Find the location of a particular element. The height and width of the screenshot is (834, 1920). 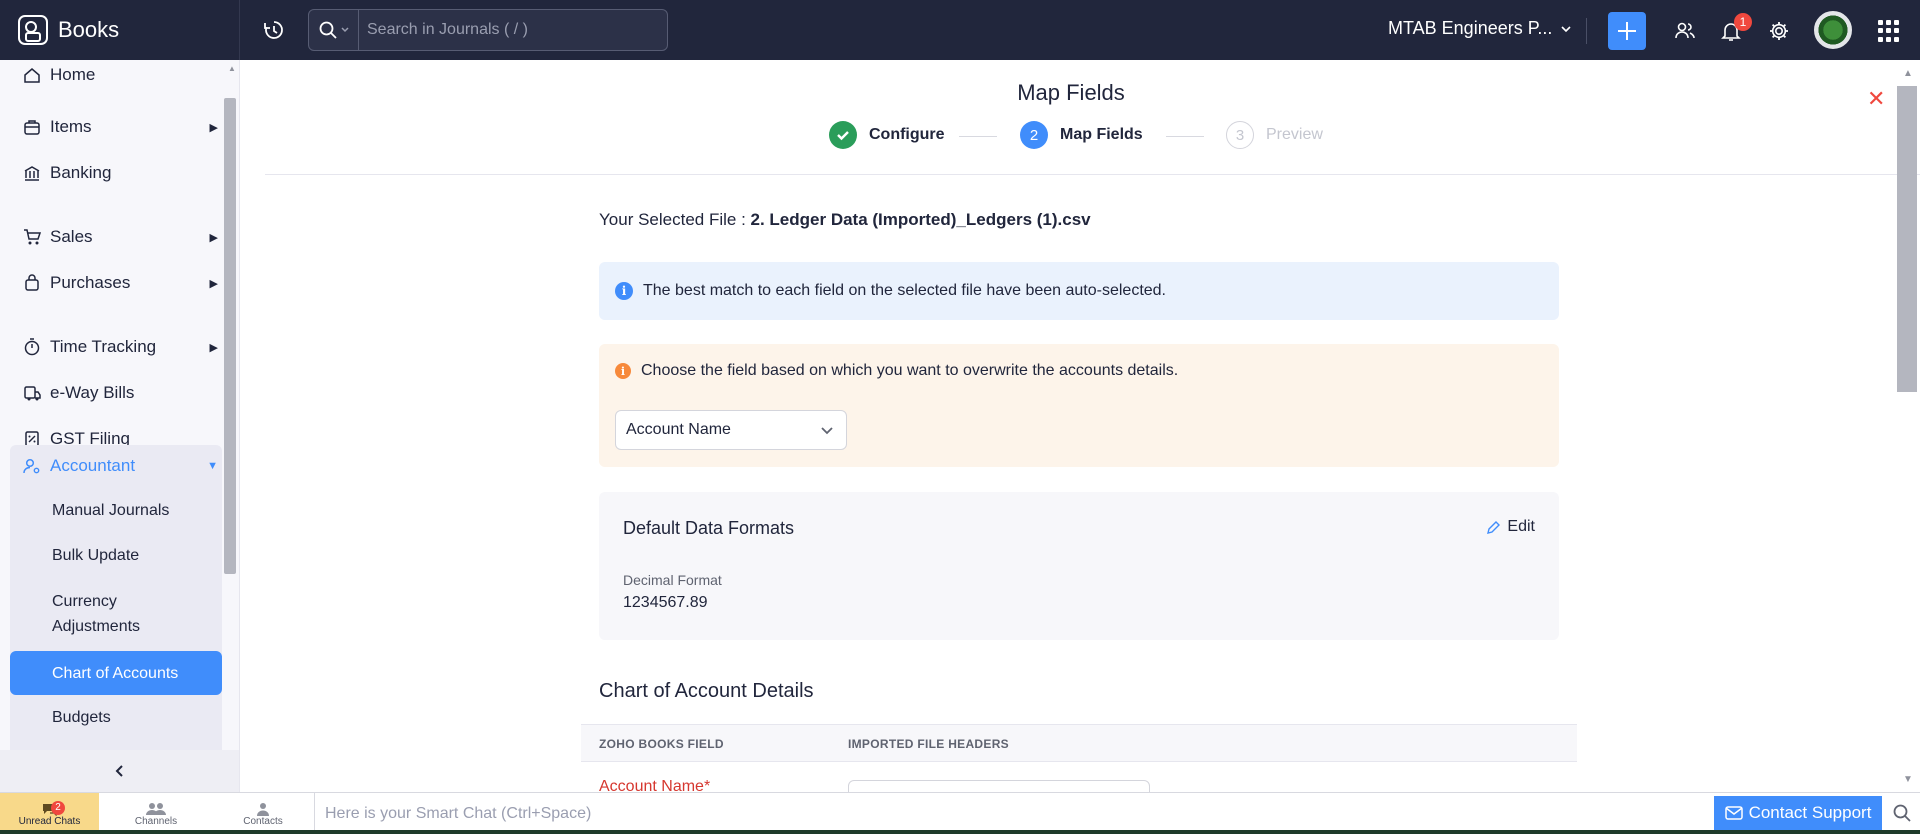

plus-icon is located at coordinates (1627, 31).